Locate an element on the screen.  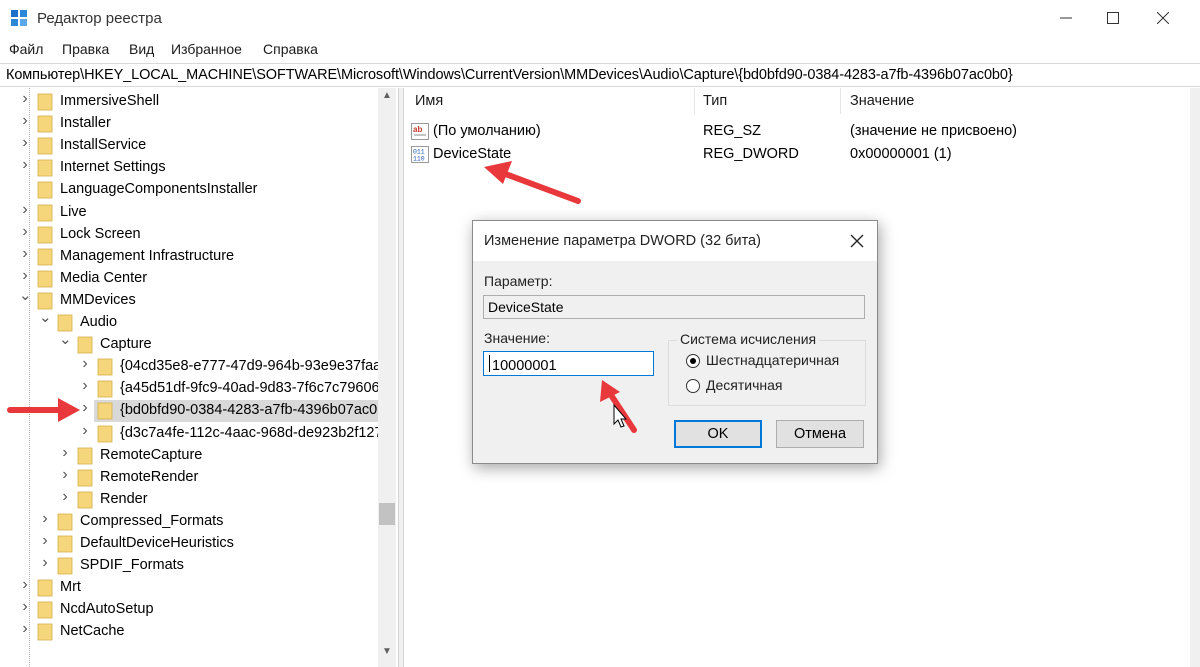
tree-scrollbar is located at coordinates (387, 377).